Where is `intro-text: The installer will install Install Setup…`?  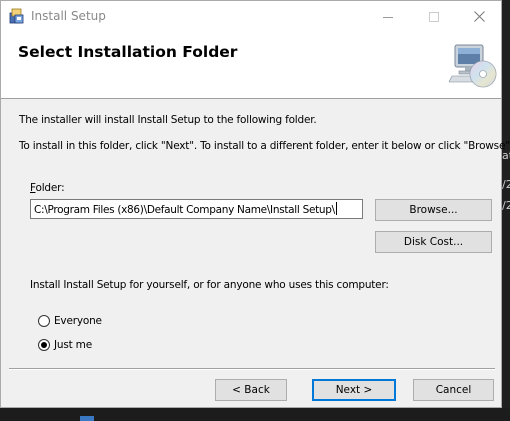 intro-text: The installer will install Install Setup… is located at coordinates (168, 120).